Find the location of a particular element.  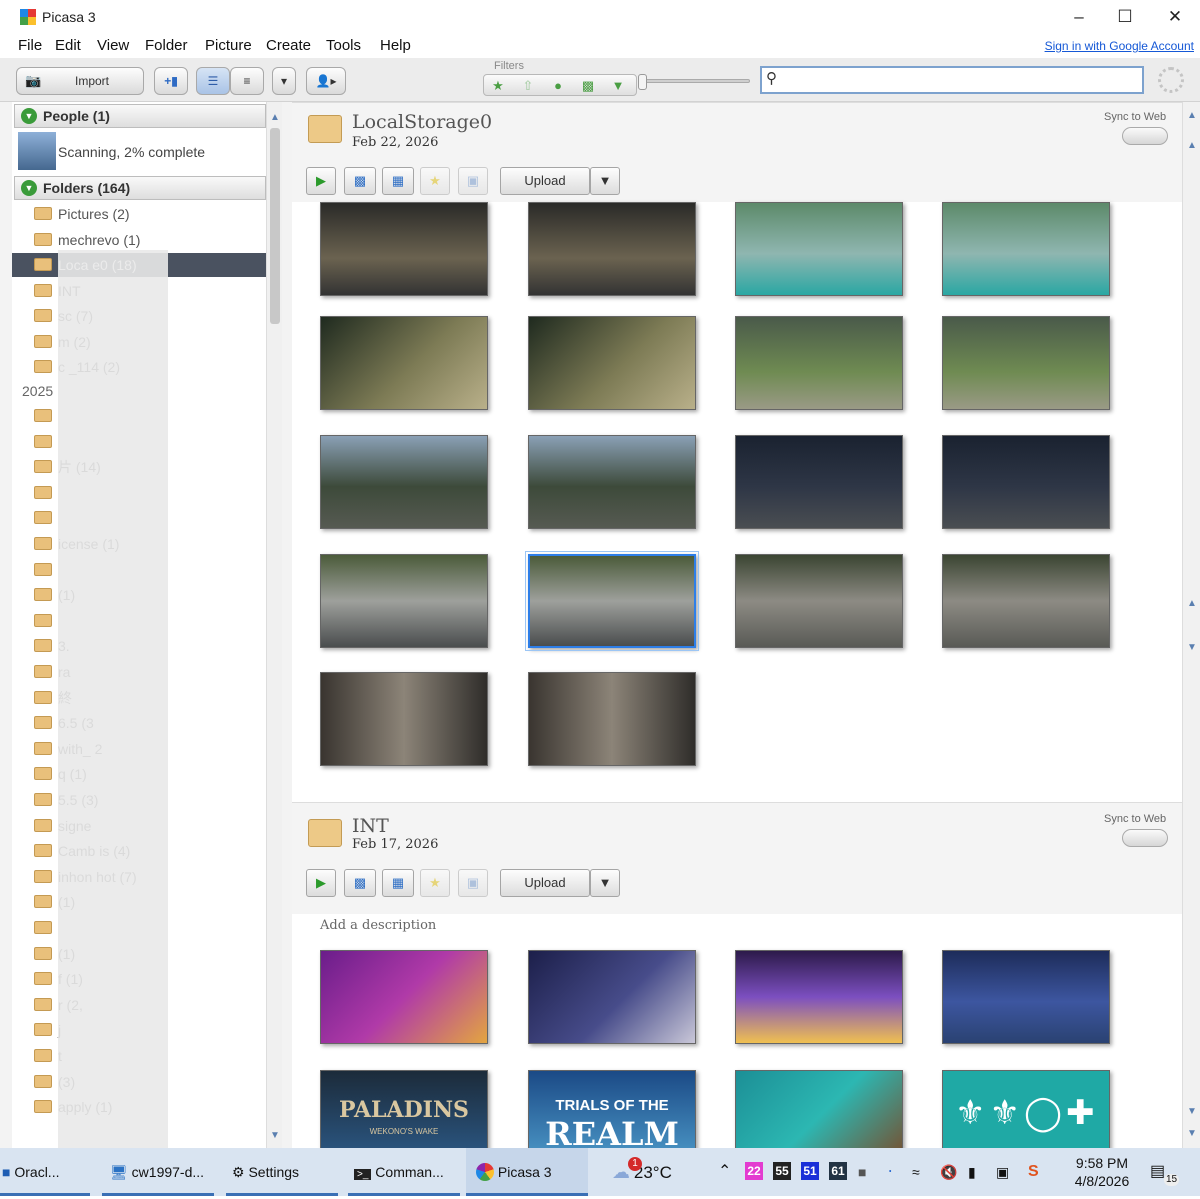

battery-icon: ▮ is located at coordinates (978, 1172).